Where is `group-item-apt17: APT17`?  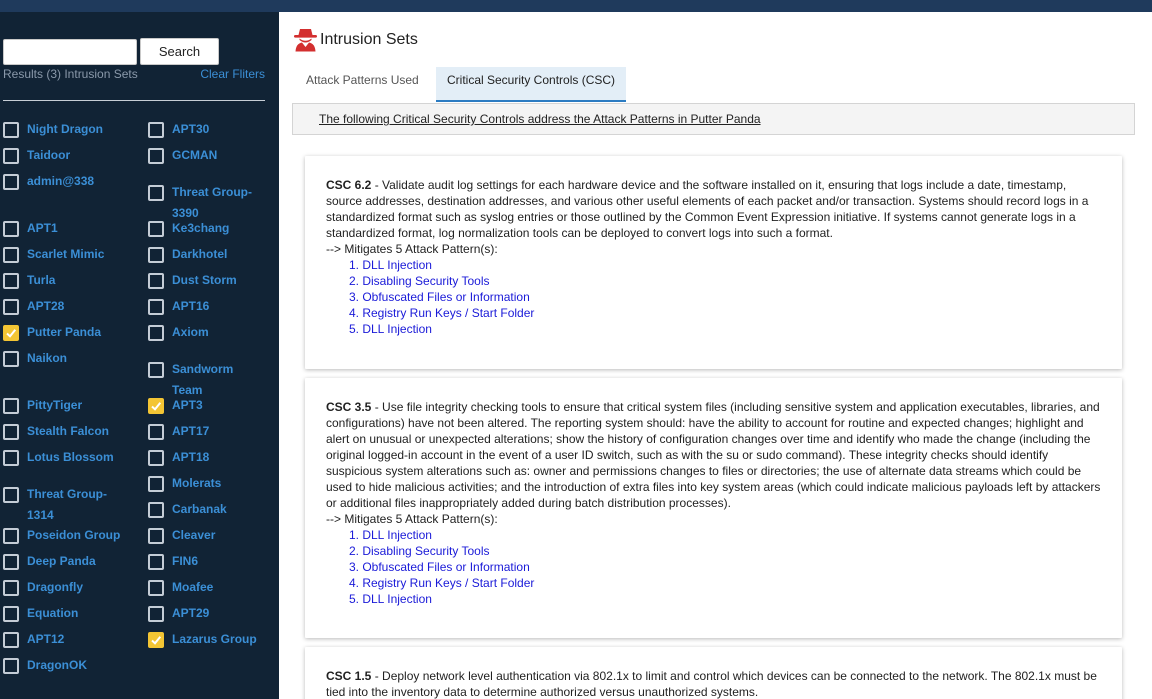
group-item-apt17: APT17 is located at coordinates (178, 432).